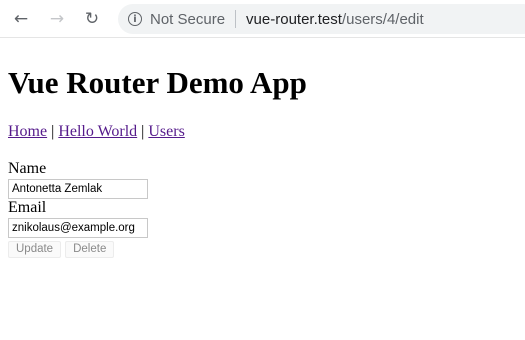 The width and height of the screenshot is (525, 340). Describe the element at coordinates (166, 131) in the screenshot. I see `nav-link-users: Users` at that location.